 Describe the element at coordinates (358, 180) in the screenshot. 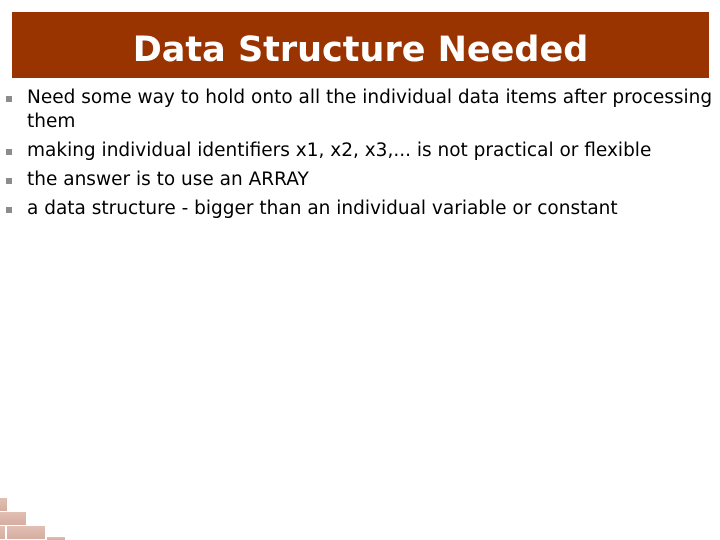

I see `bullet-item: the answer is to use an ARRAY` at that location.